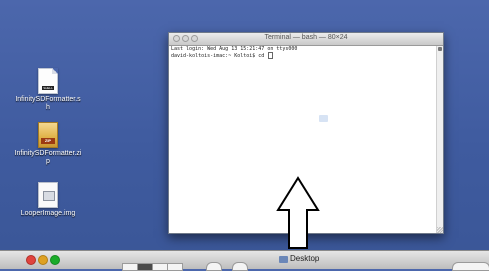 Image resolution: width=489 pixels, height=271 pixels. I want to click on text-cursor, so click(271, 55).